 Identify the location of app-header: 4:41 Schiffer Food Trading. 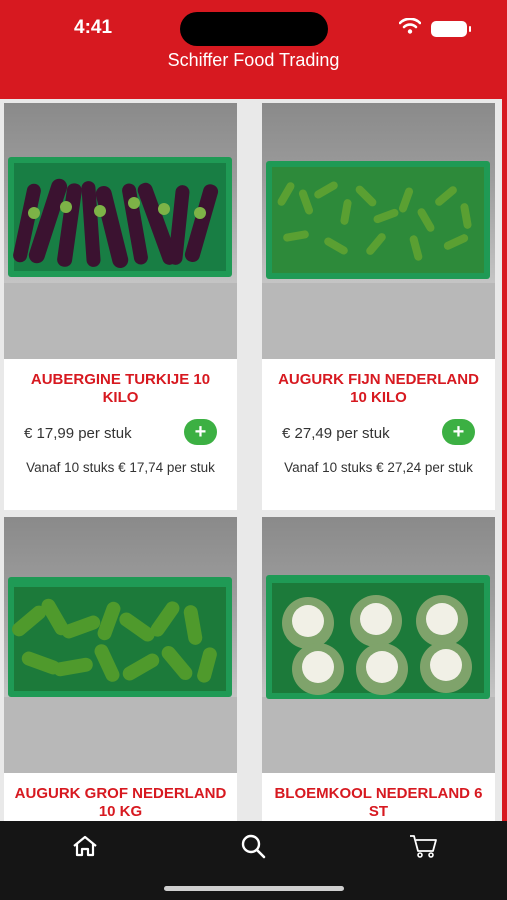
(253, 49).